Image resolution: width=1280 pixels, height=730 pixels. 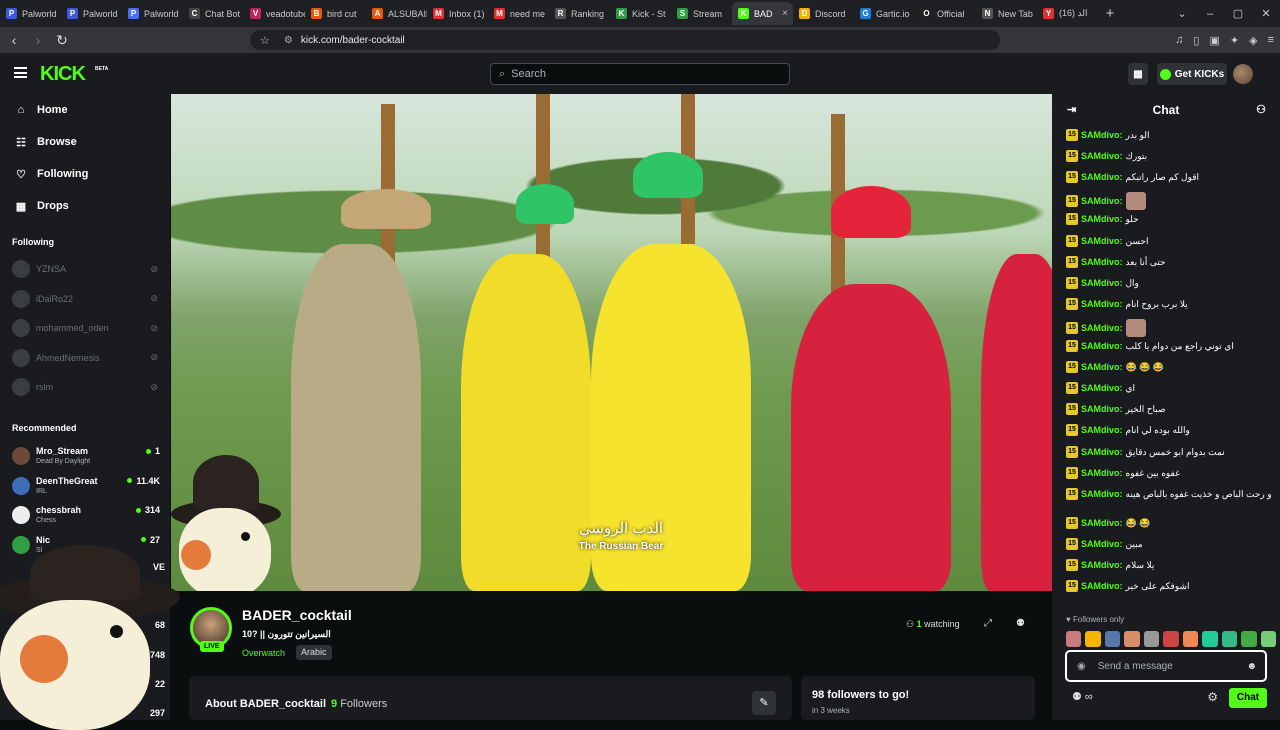 I want to click on browser-tab: S Stream, so click(x=701, y=13).